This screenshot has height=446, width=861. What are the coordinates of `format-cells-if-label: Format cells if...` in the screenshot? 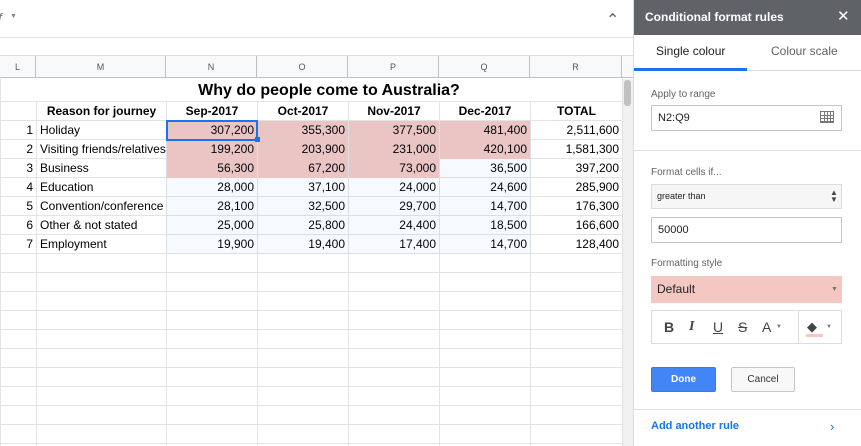 It's located at (686, 172).